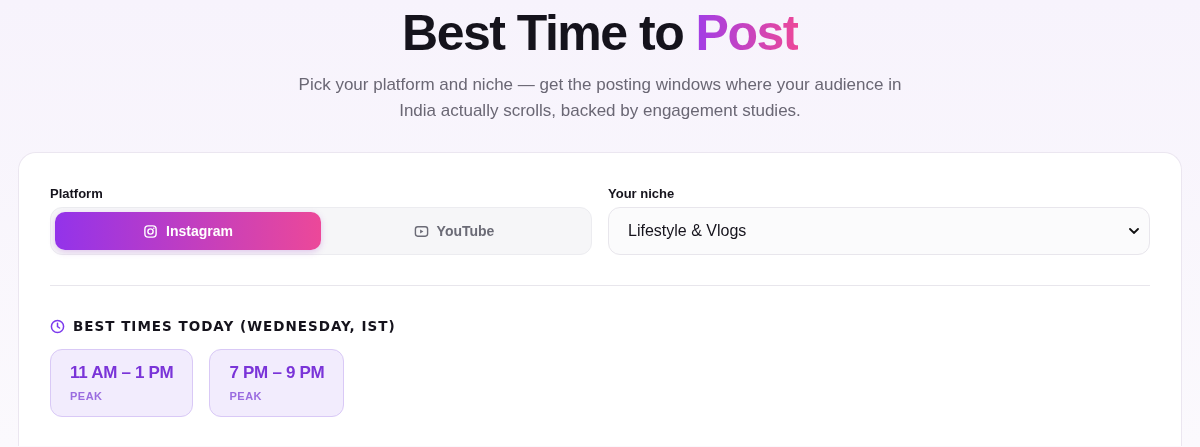 The width and height of the screenshot is (1200, 447). I want to click on clock-icon, so click(57, 326).